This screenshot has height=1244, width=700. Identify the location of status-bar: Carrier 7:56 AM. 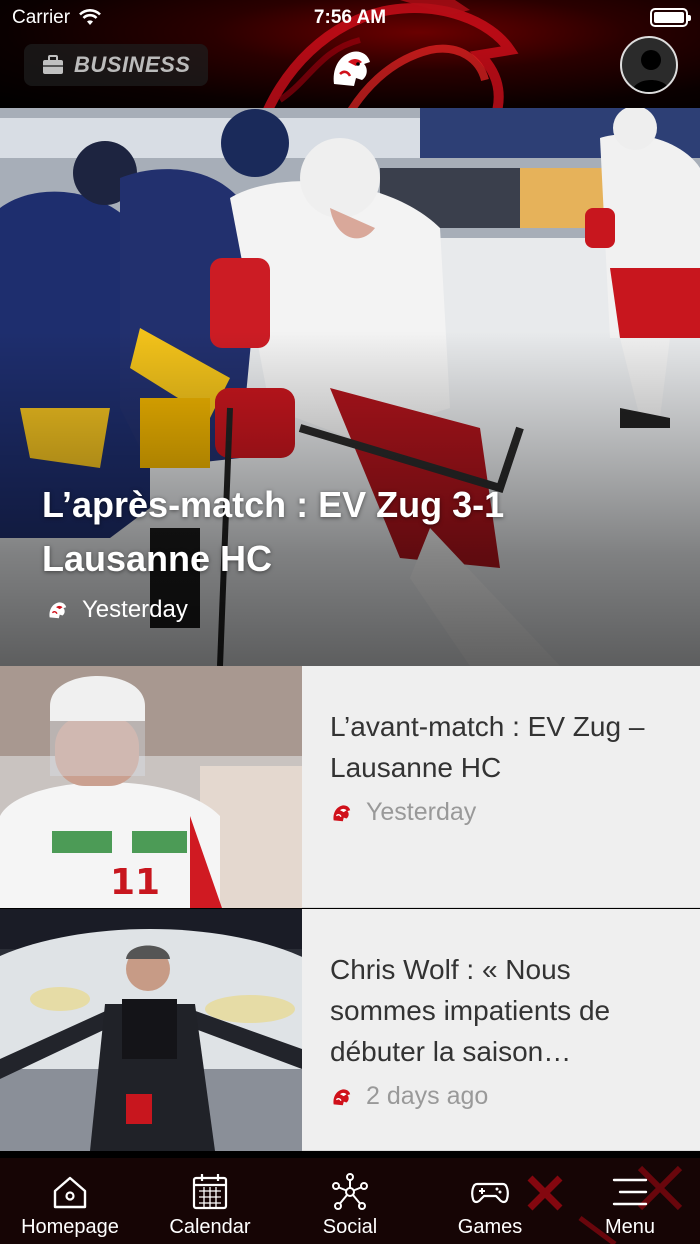
(350, 18).